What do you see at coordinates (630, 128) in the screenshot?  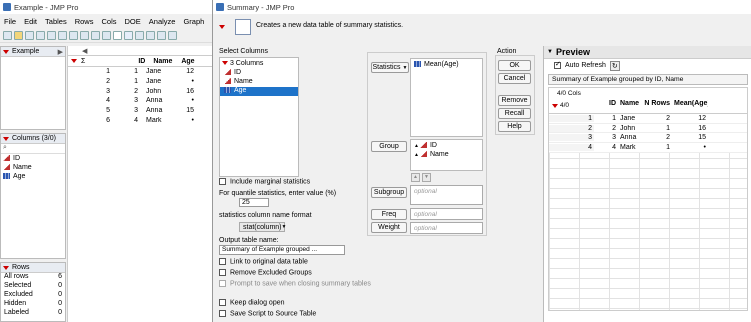 I see `preview-cell-name: John` at bounding box center [630, 128].